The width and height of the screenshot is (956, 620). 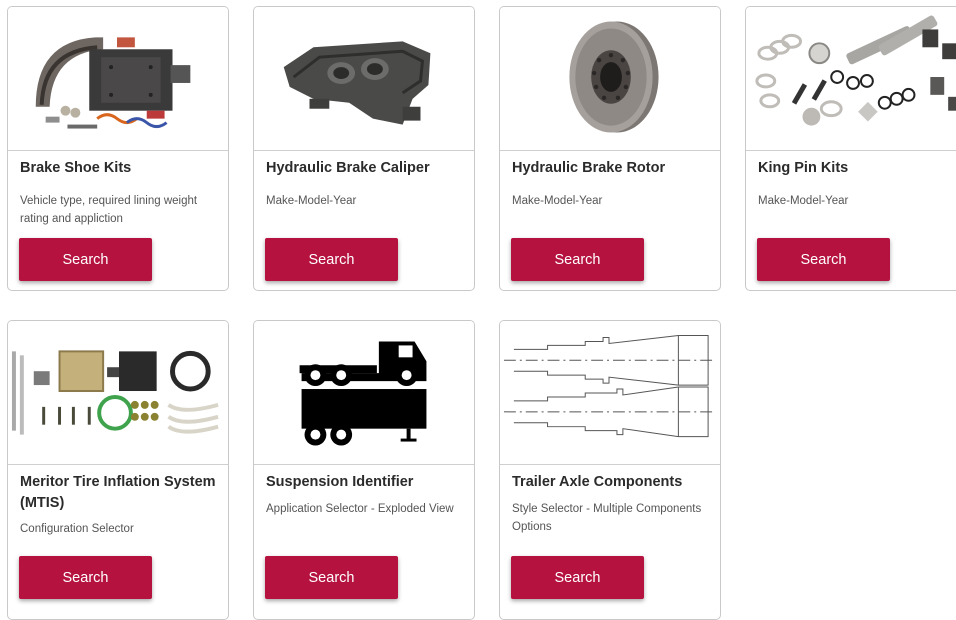 What do you see at coordinates (589, 168) in the screenshot?
I see `card-title: Hydraulic Brake Rotor` at bounding box center [589, 168].